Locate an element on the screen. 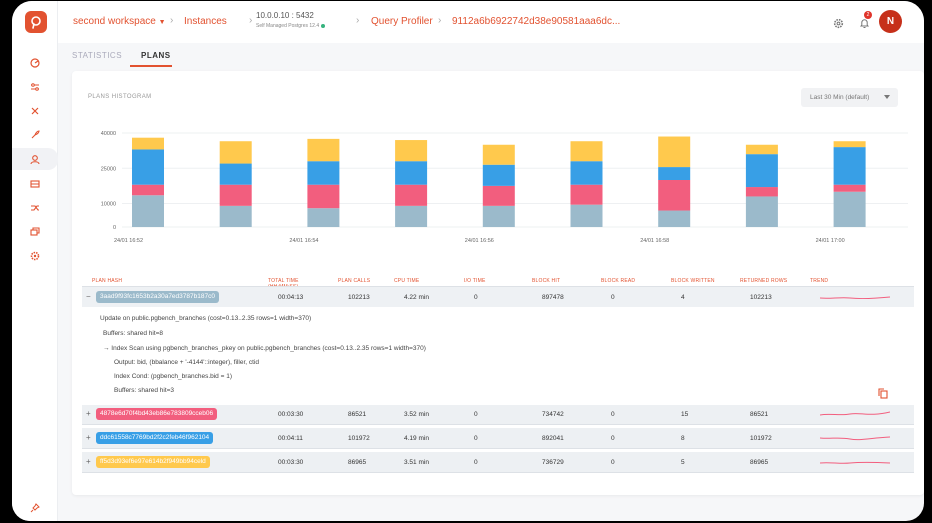 This screenshot has height=523, width=932. pin-icon is located at coordinates (35, 508).